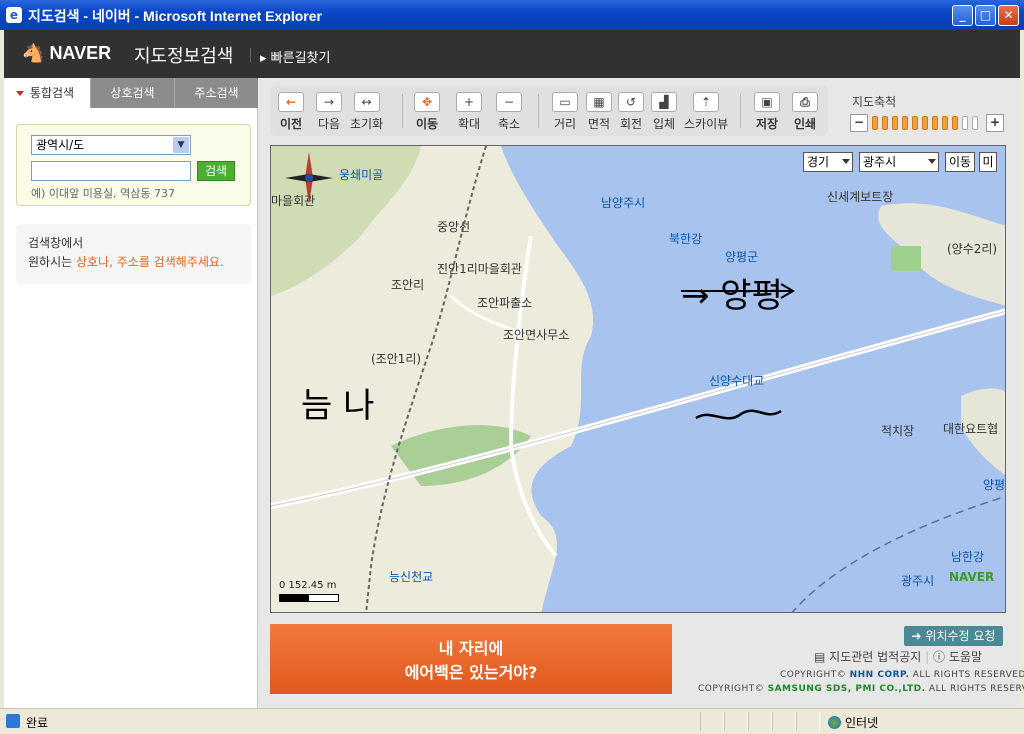  I want to click on scale-bar, so click(309, 598).